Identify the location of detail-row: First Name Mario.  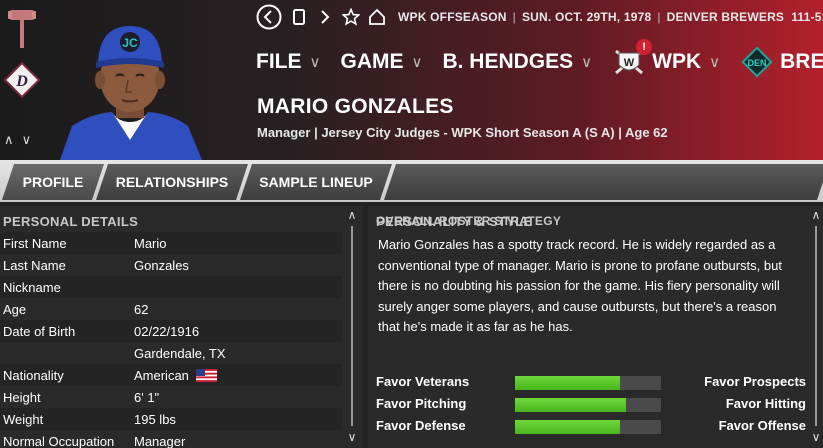
(171, 243).